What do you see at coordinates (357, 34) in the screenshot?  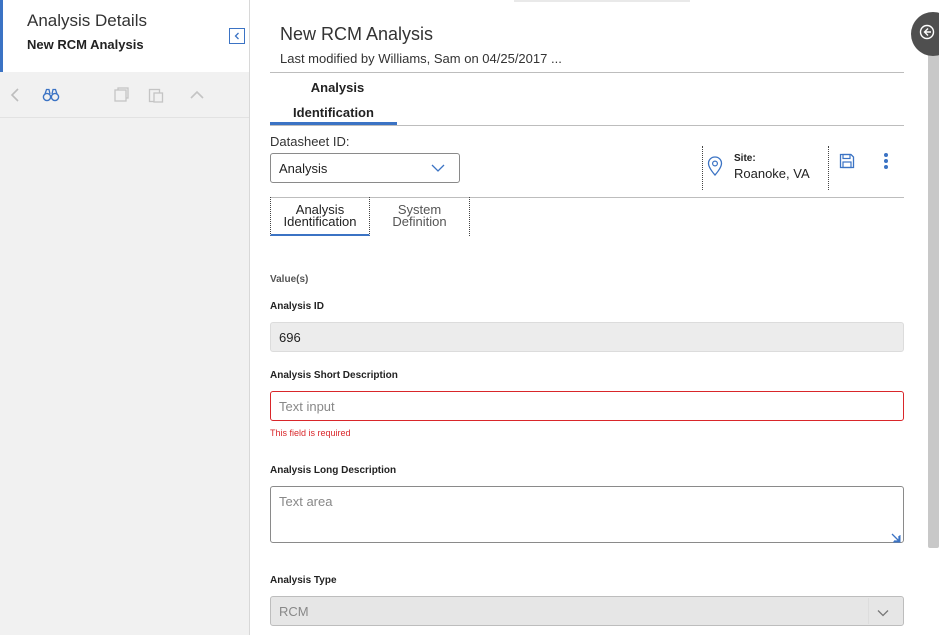 I see `page-title: New RCM Analysis` at bounding box center [357, 34].